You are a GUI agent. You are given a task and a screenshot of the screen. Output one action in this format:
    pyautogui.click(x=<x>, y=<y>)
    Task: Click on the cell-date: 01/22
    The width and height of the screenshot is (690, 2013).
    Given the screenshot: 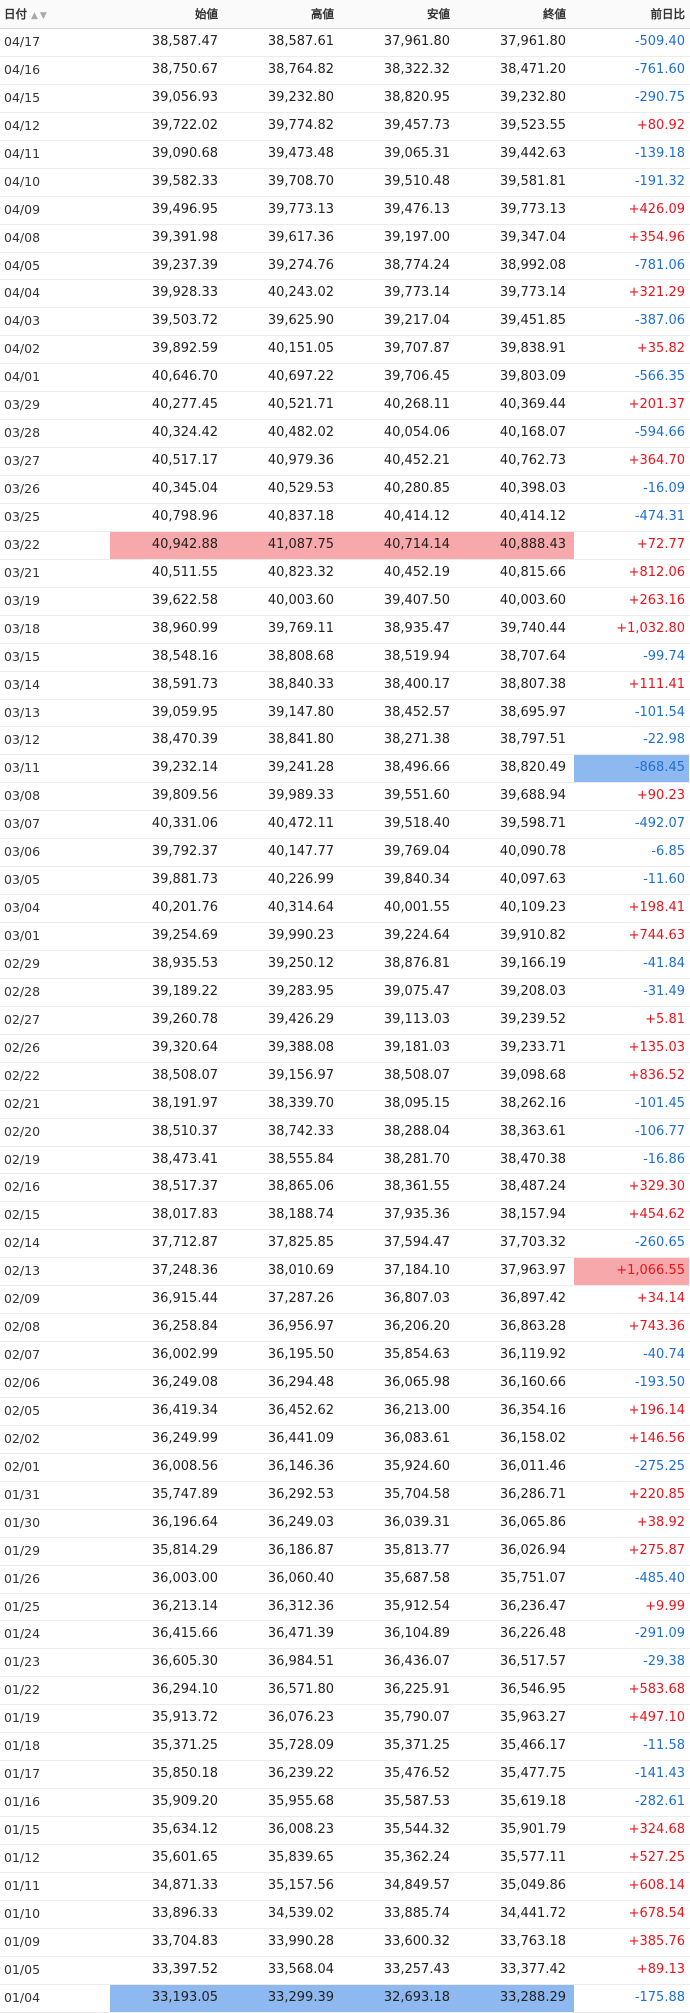 What is the action you would take?
    pyautogui.click(x=22, y=1690)
    